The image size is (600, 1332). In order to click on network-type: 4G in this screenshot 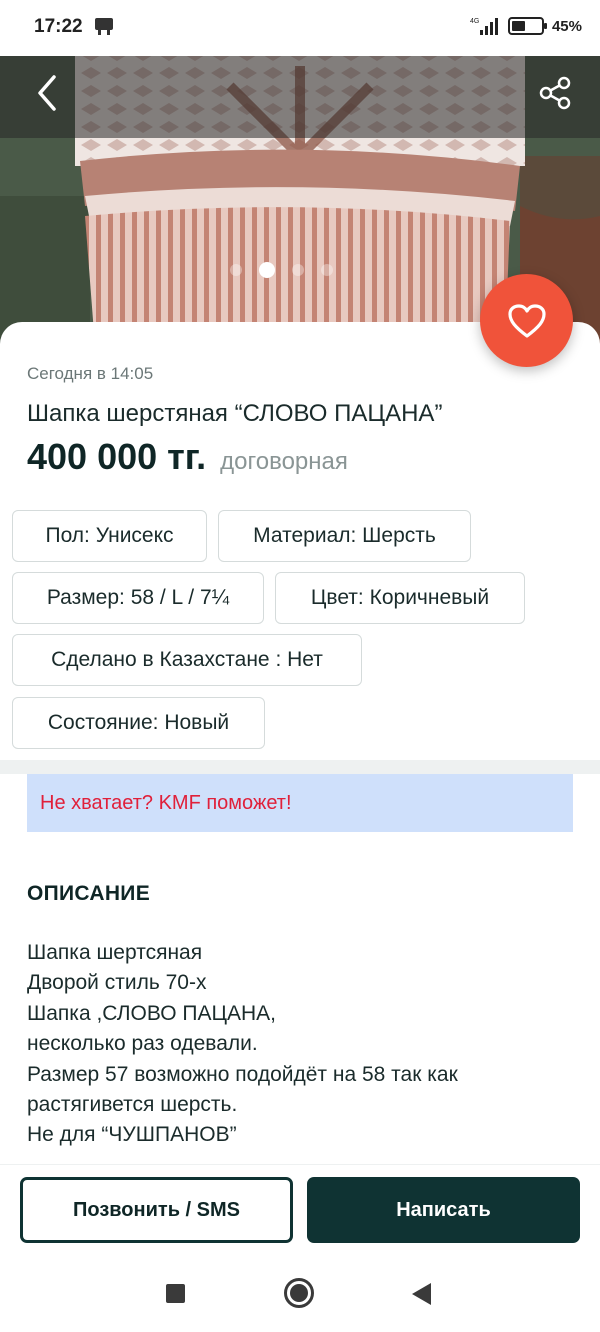, I will do `click(474, 21)`.